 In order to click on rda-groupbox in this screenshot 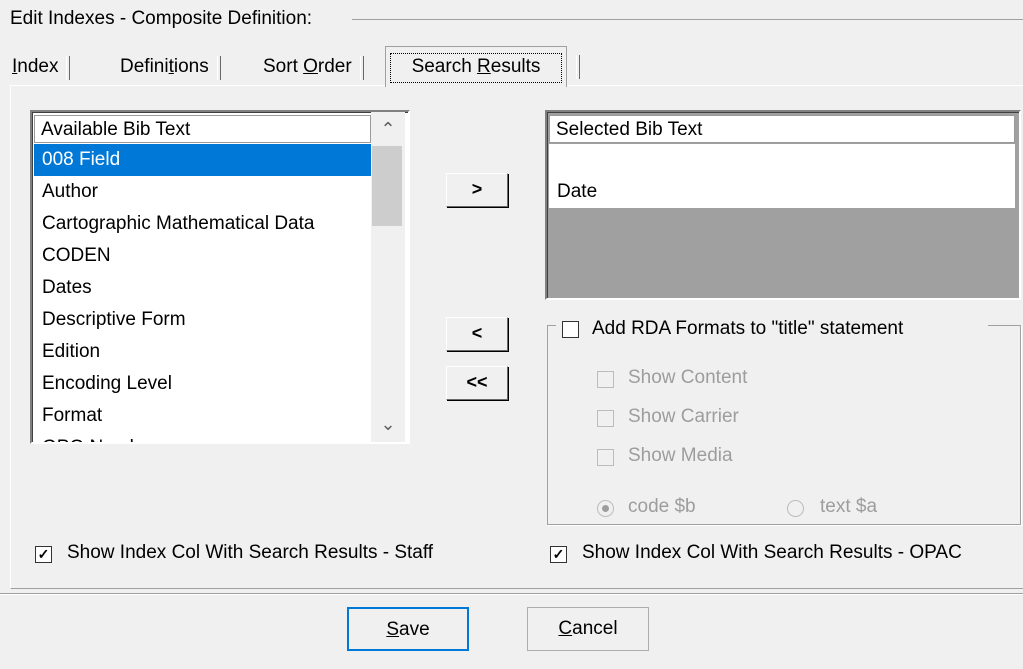, I will do `click(784, 425)`.